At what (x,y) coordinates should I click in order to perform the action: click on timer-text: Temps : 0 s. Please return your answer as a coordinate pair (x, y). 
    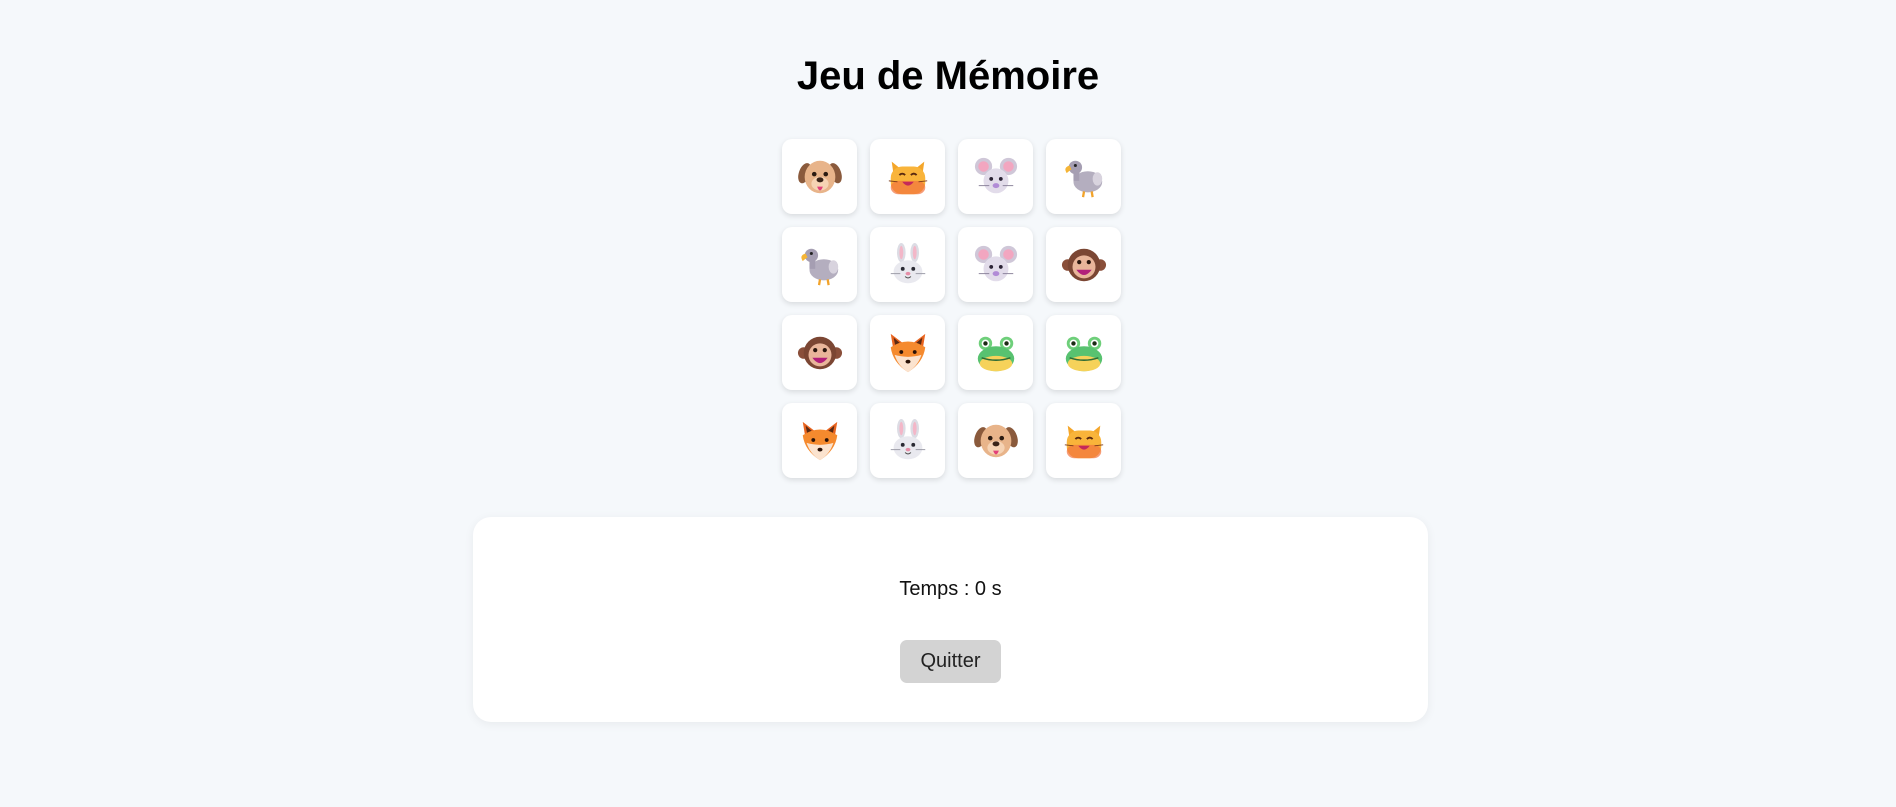
    Looking at the image, I should click on (950, 589).